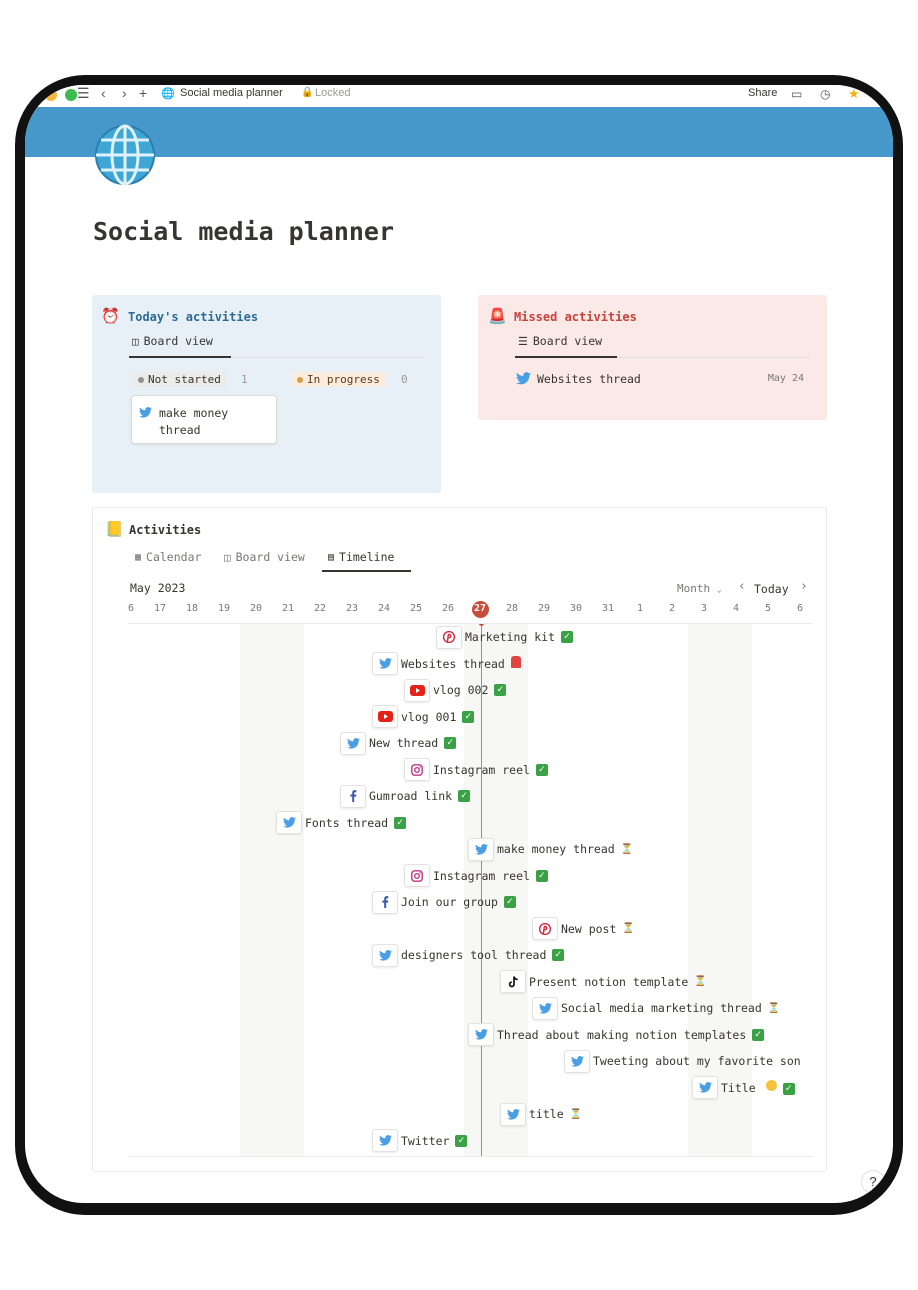 Image resolution: width=918 pixels, height=1290 pixels. What do you see at coordinates (114, 529) in the screenshot?
I see `ledger-icon: 📒` at bounding box center [114, 529].